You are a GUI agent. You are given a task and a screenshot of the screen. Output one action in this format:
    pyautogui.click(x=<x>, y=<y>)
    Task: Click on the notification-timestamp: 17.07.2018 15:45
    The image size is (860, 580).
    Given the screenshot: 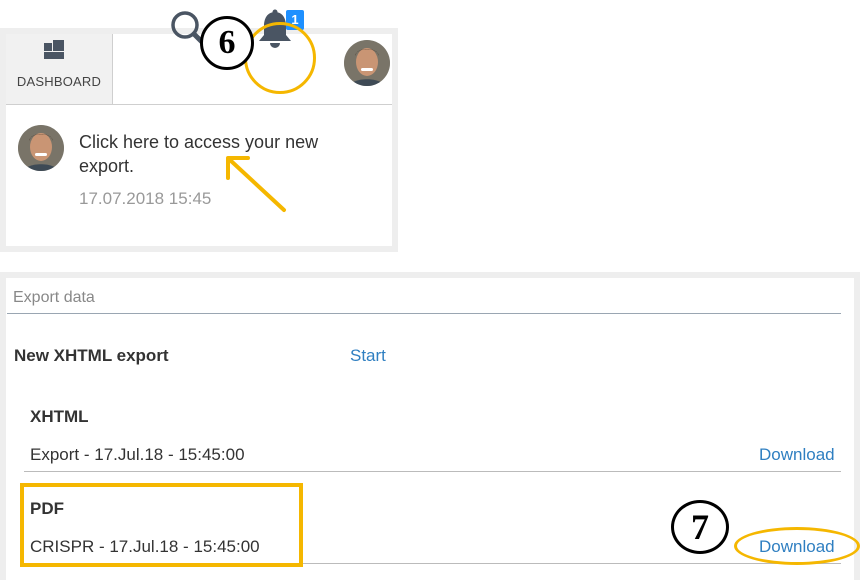 What is the action you would take?
    pyautogui.click(x=145, y=198)
    